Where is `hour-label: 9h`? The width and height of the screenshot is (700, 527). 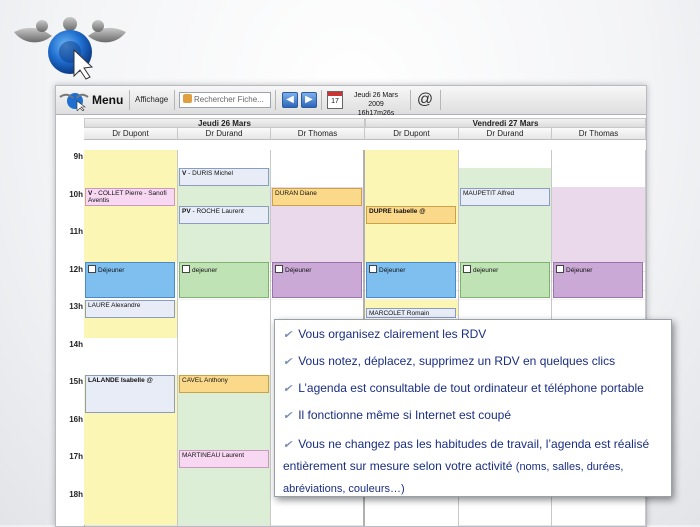
hour-label: 9h is located at coordinates (78, 156).